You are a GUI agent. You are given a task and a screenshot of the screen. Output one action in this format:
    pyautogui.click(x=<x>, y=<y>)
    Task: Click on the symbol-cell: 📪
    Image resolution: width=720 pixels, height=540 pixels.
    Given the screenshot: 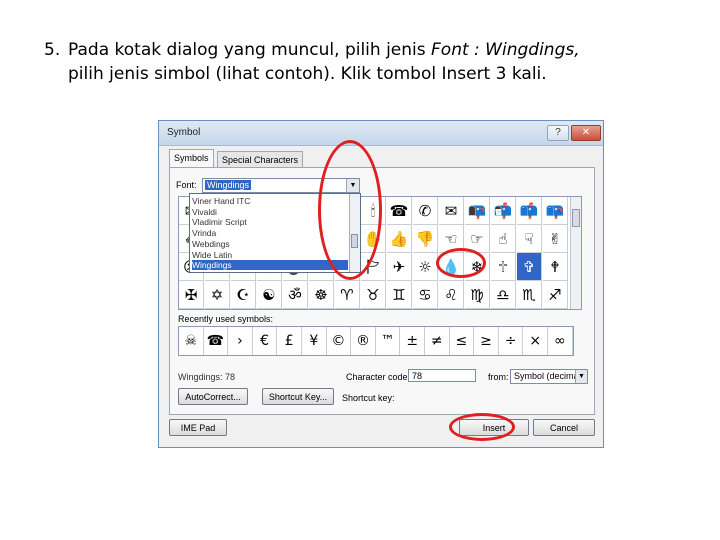 What is the action you would take?
    pyautogui.click(x=555, y=211)
    